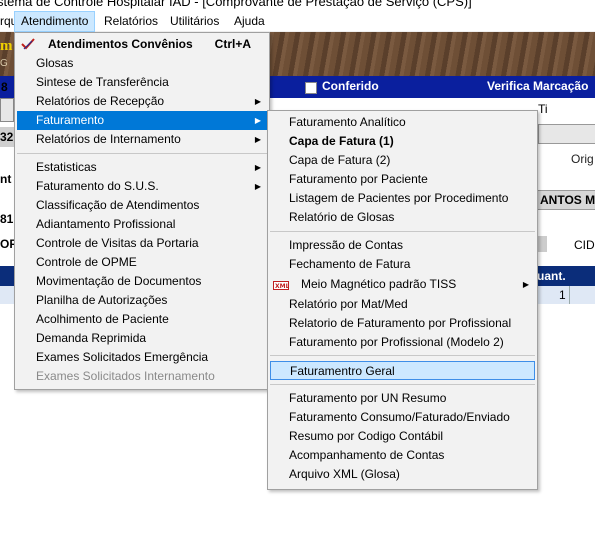  What do you see at coordinates (131, 21) in the screenshot?
I see `menu-relatorios: Relatórios` at bounding box center [131, 21].